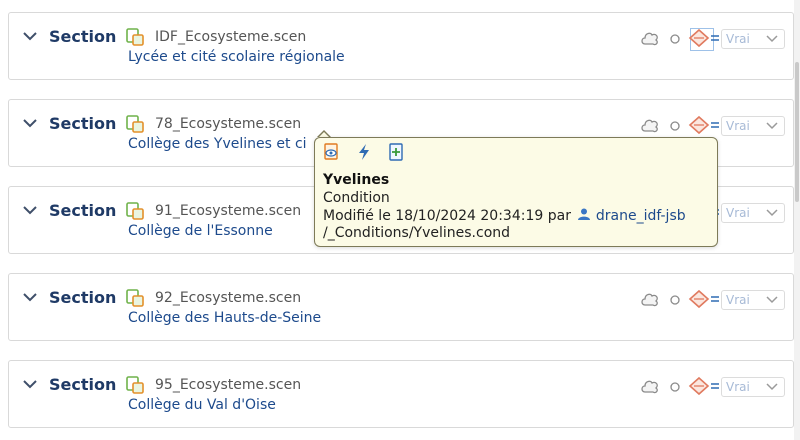 This screenshot has height=440, width=800. I want to click on scrollbar, so click(797, 220).